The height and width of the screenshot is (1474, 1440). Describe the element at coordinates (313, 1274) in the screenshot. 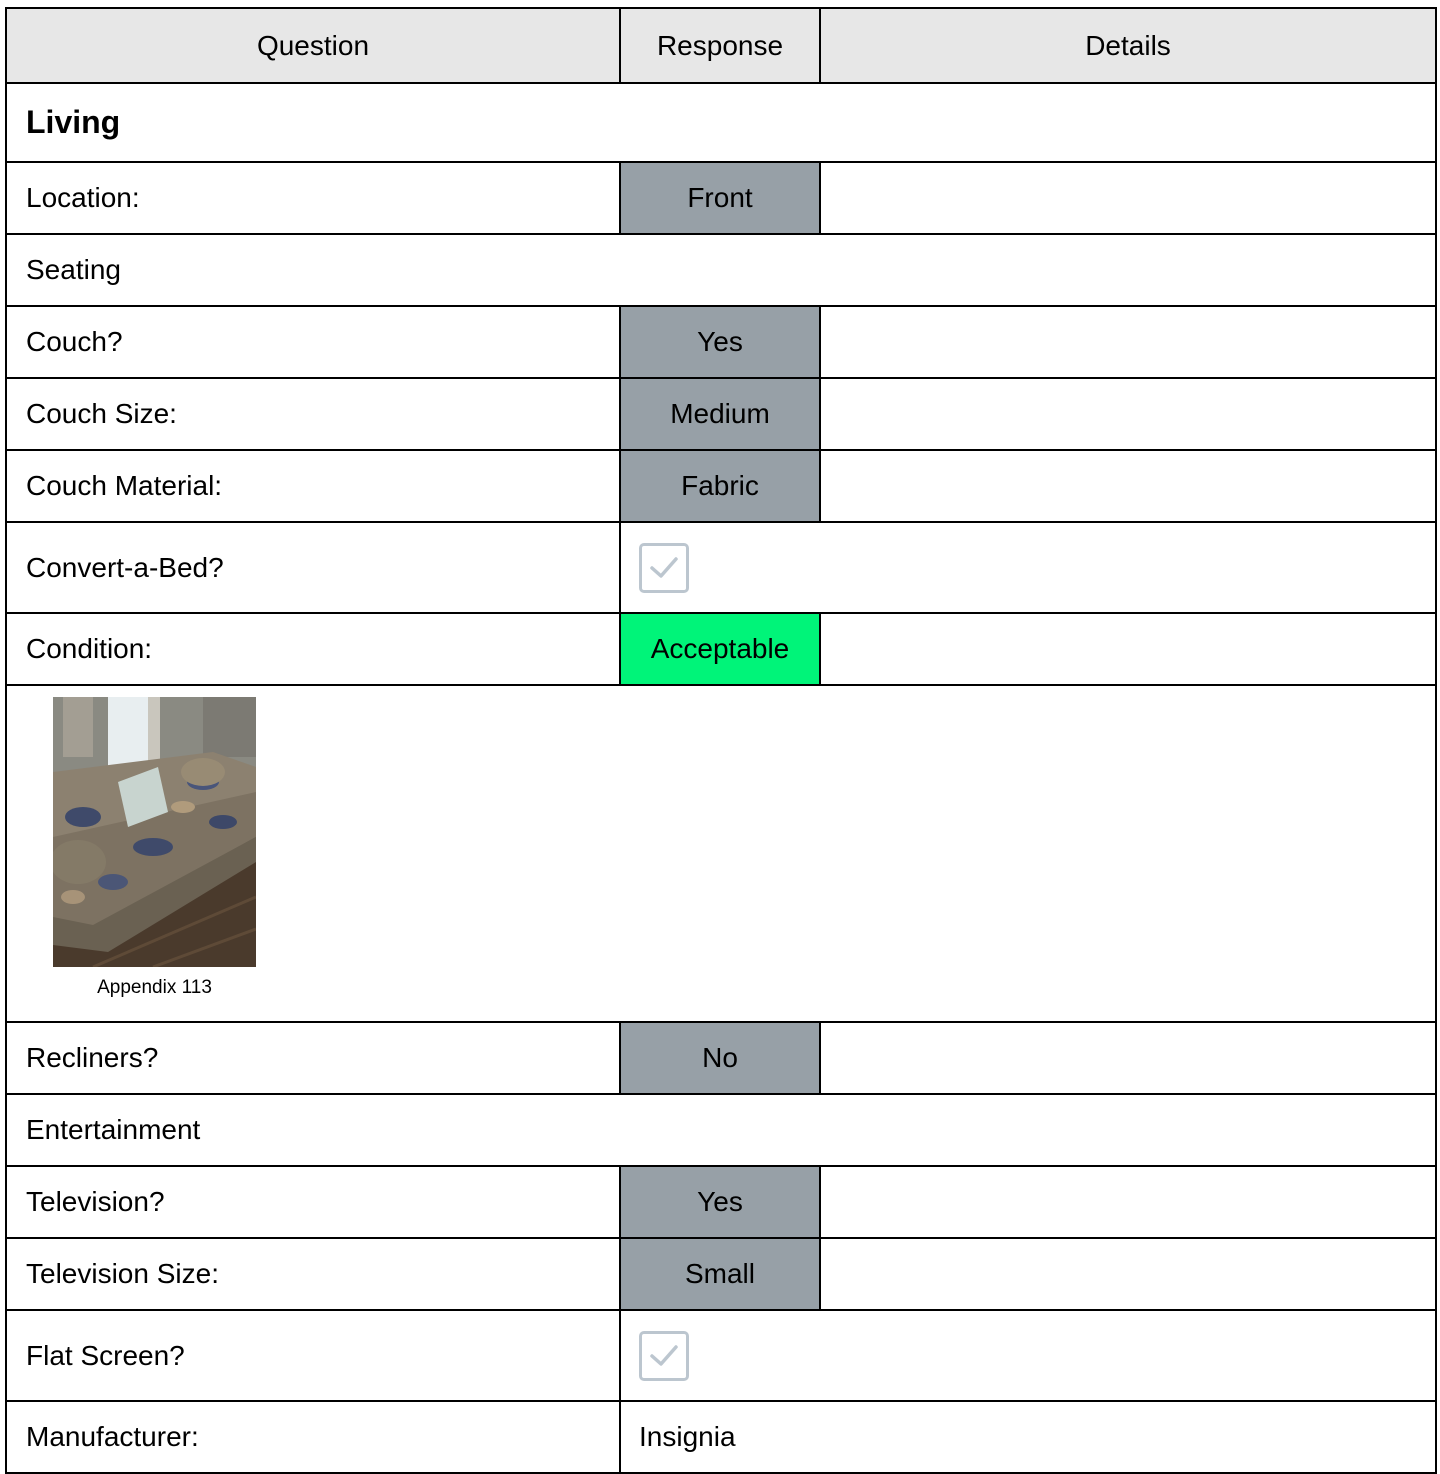

I see `question-television-size: Television Size:` at that location.